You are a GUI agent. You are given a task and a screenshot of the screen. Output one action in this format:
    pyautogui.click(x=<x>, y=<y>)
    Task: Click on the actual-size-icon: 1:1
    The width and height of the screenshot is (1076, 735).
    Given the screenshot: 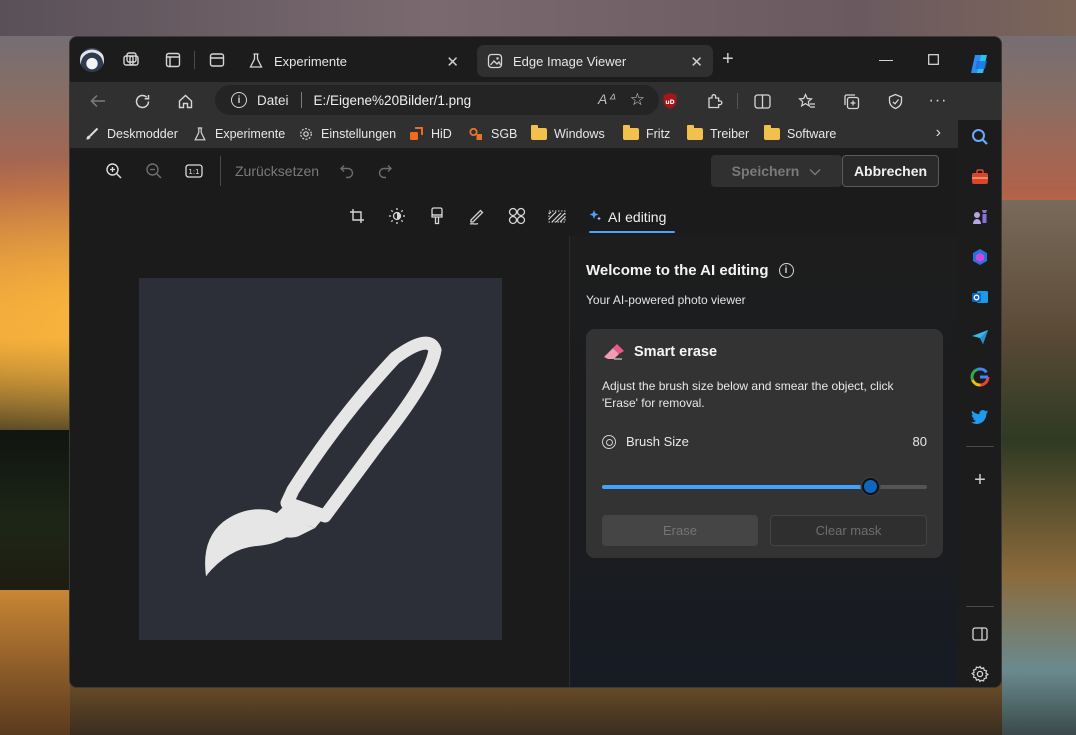 What is the action you would take?
    pyautogui.click(x=194, y=171)
    